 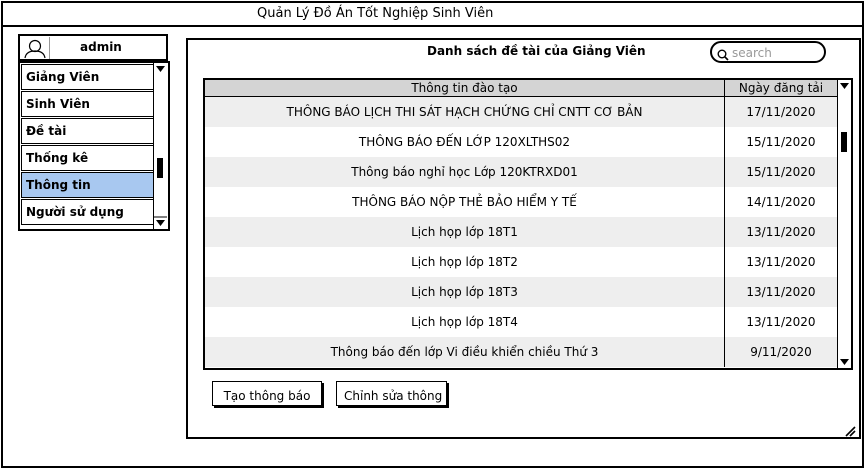 I want to click on search-input, so click(x=776, y=52).